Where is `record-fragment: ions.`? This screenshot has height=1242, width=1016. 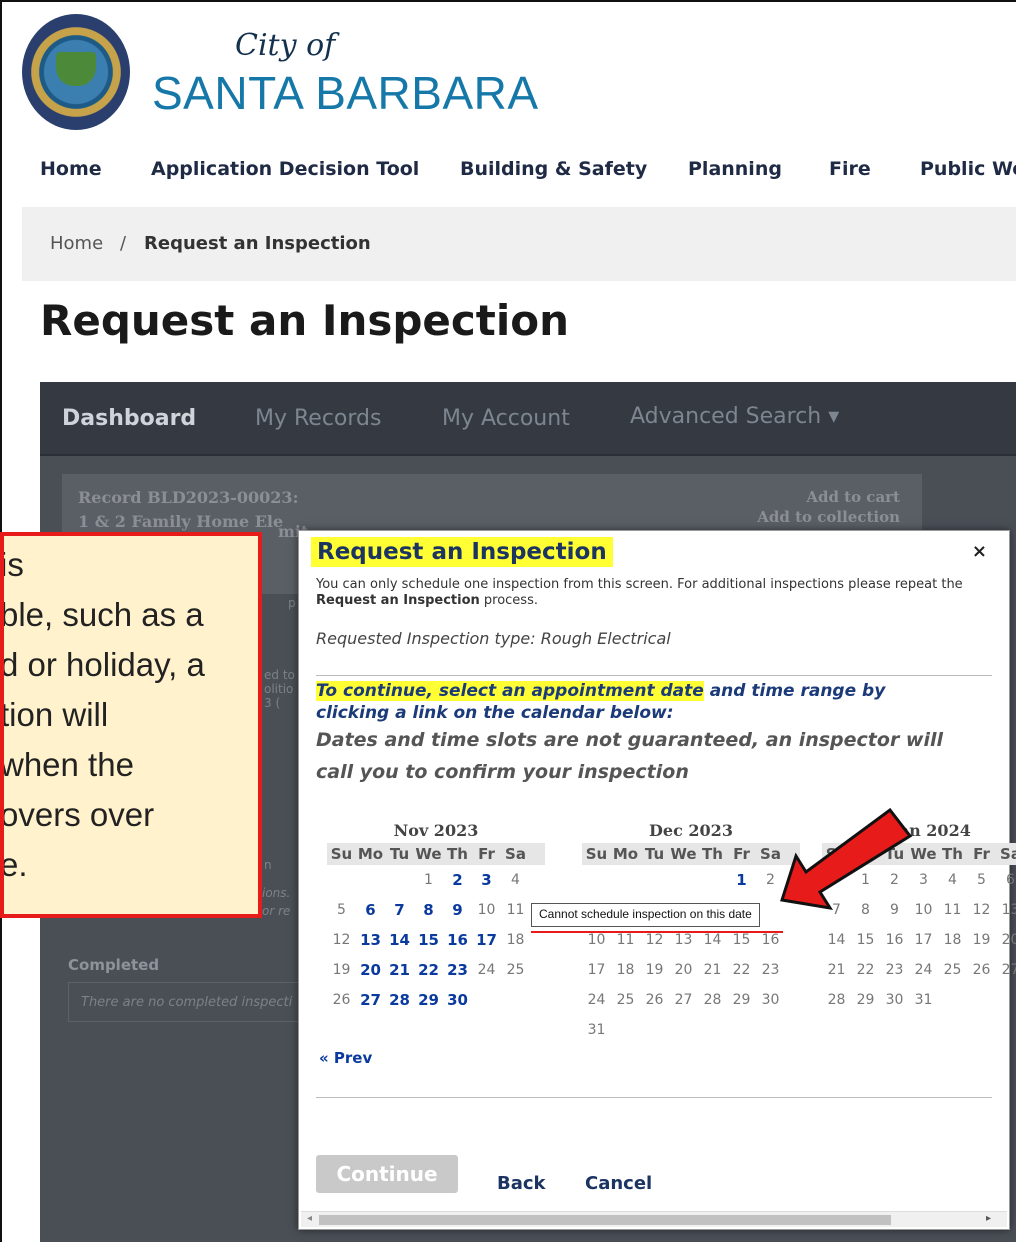 record-fragment: ions. is located at coordinates (276, 893).